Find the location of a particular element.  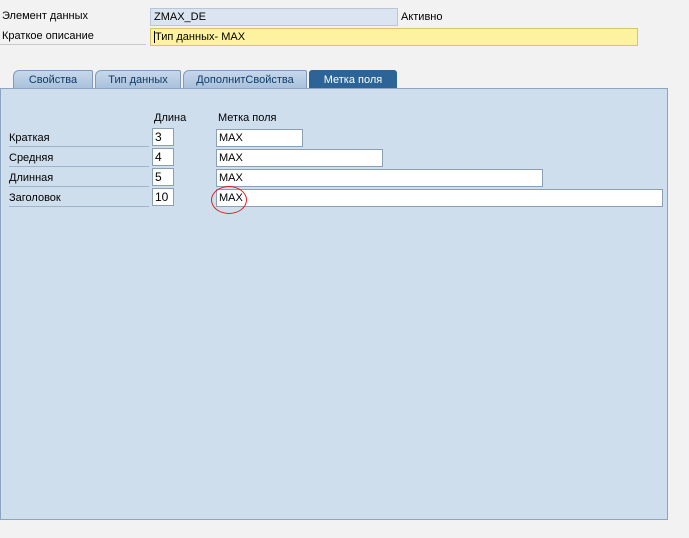

label-input-heading: MAX is located at coordinates (439, 198).